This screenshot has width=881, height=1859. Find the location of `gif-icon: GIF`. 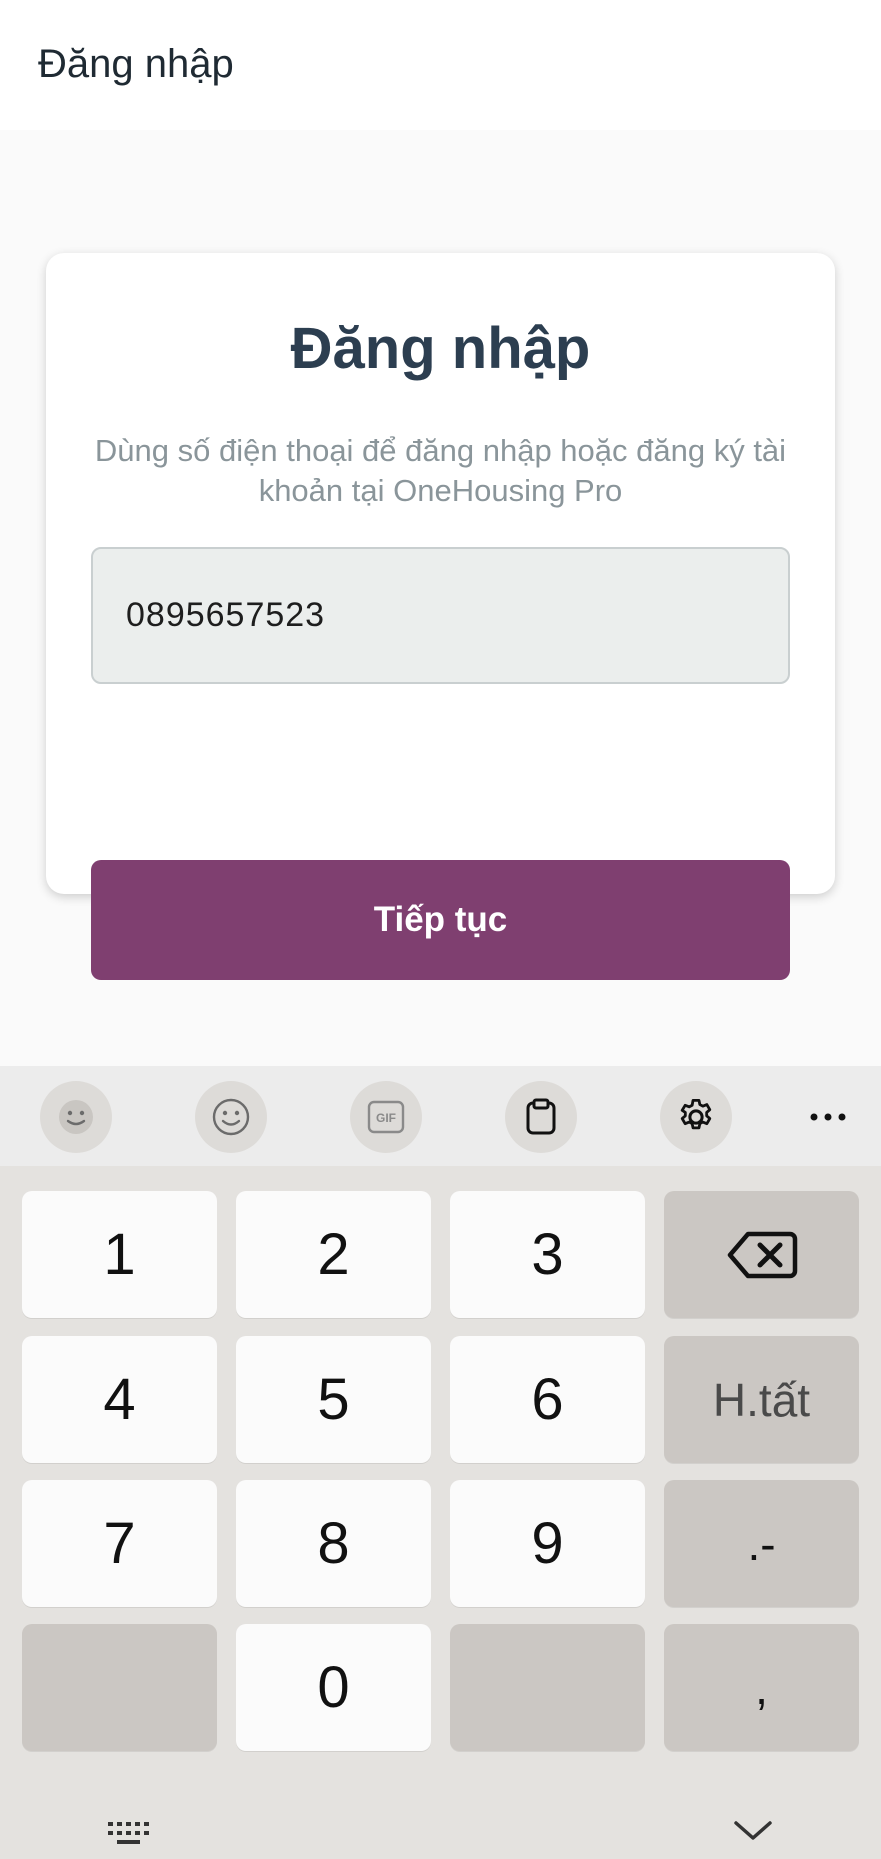

gif-icon: GIF is located at coordinates (386, 1117).